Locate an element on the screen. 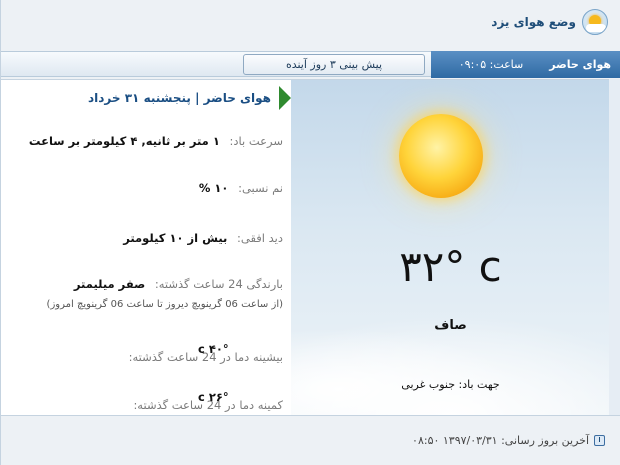 This screenshot has width=620, height=465. header: وضع هوای یزد is located at coordinates (310, 23).